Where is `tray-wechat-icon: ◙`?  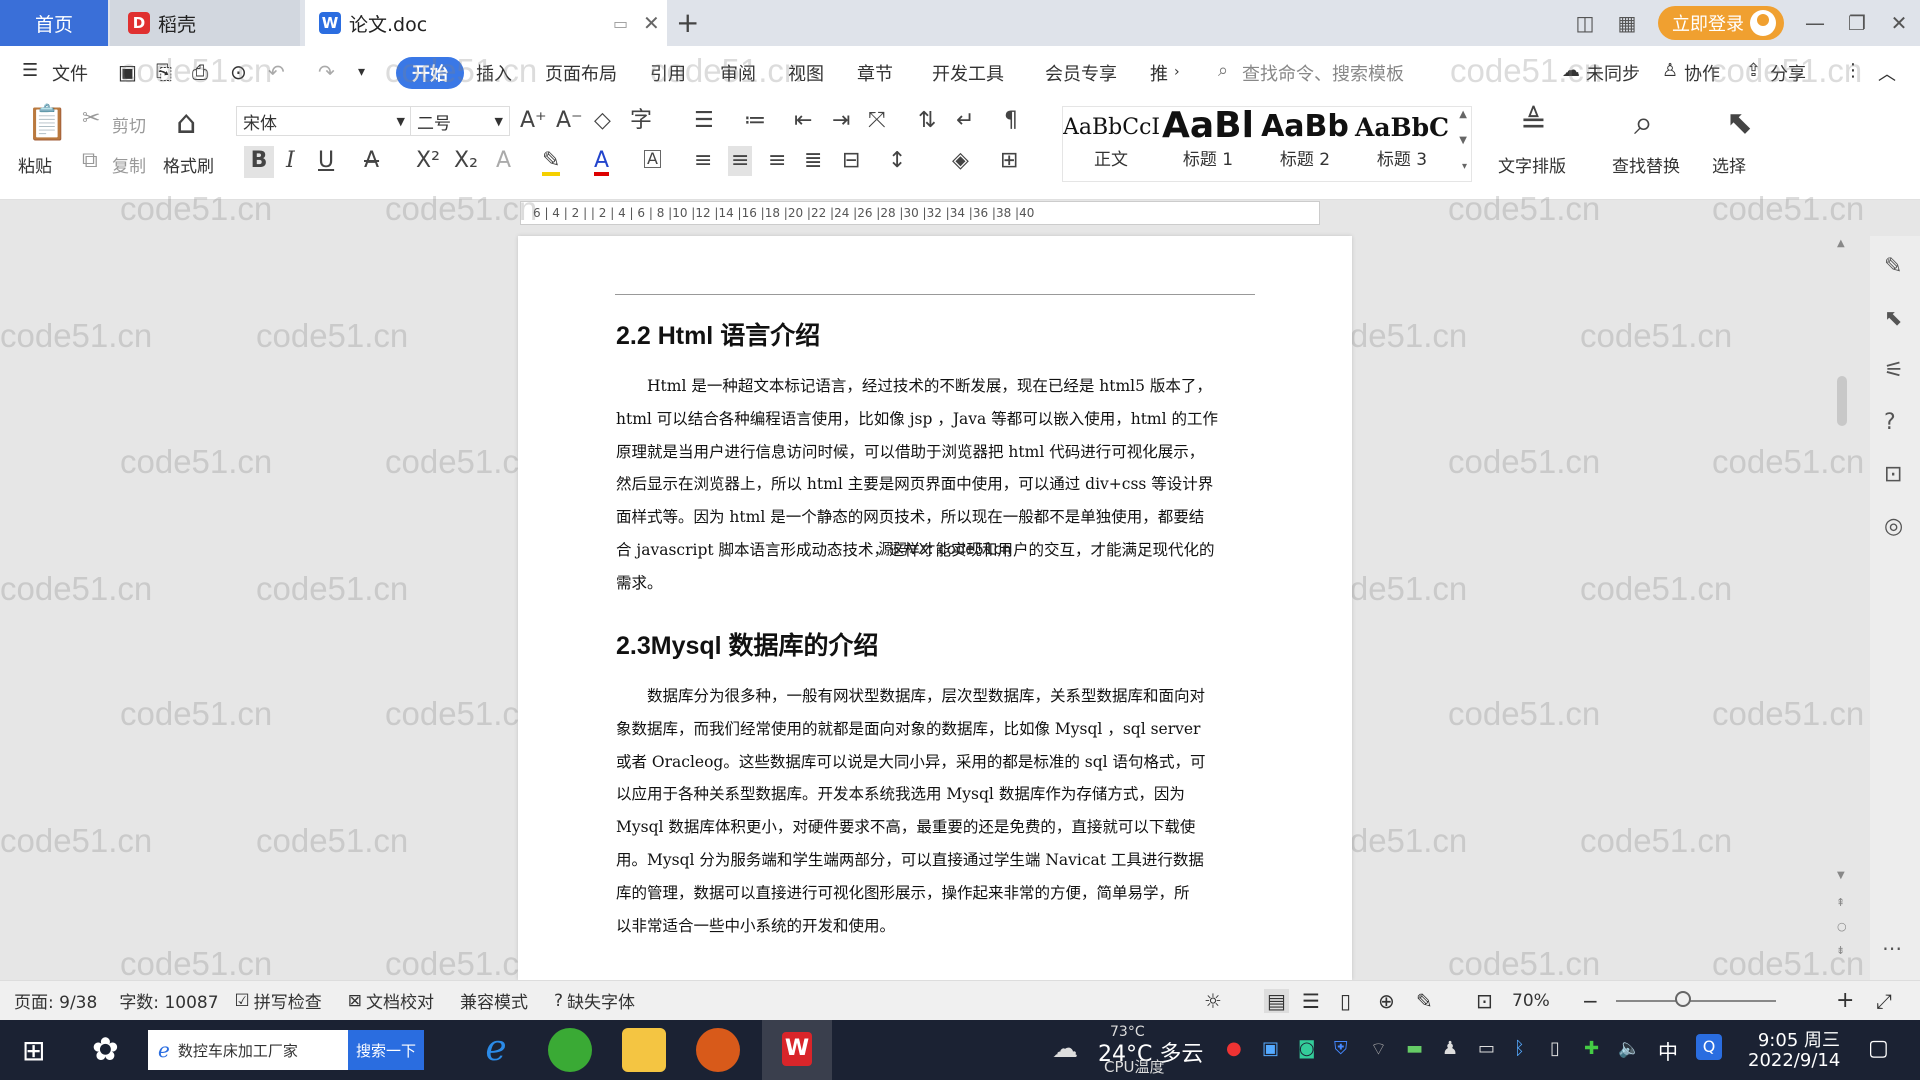 tray-wechat-icon: ◙ is located at coordinates (1306, 1048).